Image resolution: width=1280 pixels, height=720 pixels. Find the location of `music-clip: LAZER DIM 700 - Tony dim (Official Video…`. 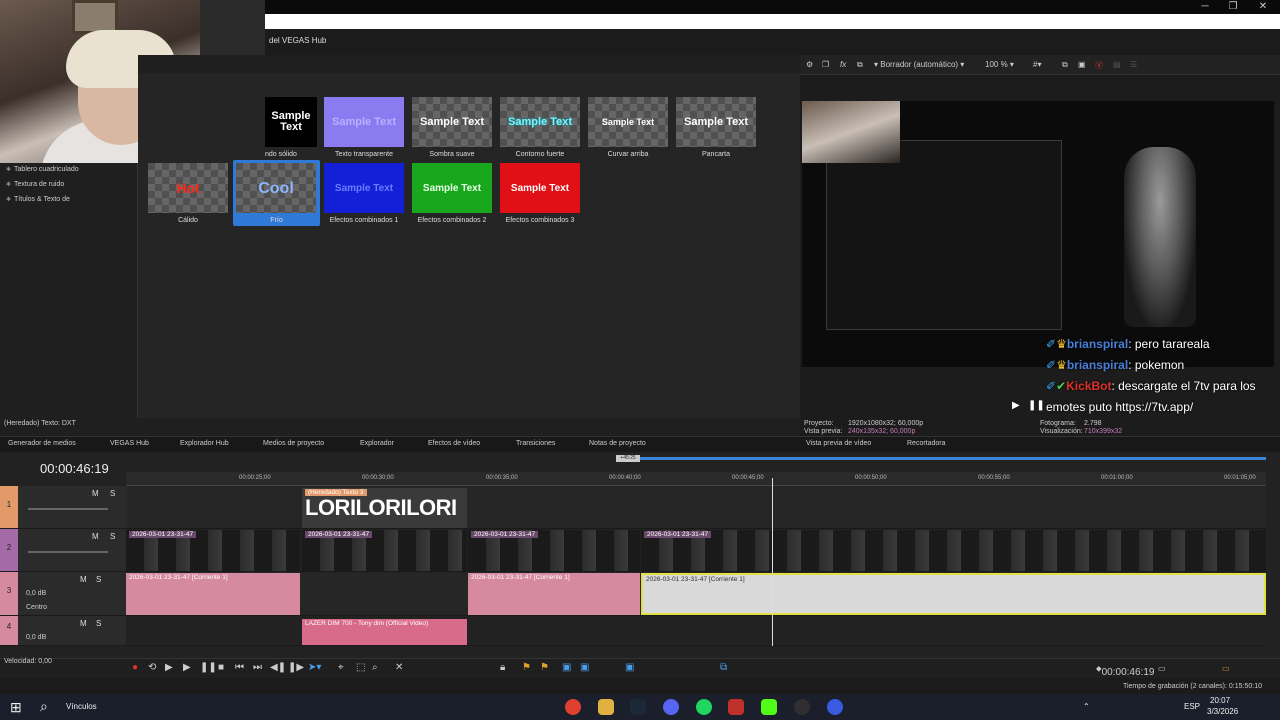

music-clip: LAZER DIM 700 - Tony dim (Official Video… is located at coordinates (384, 632).